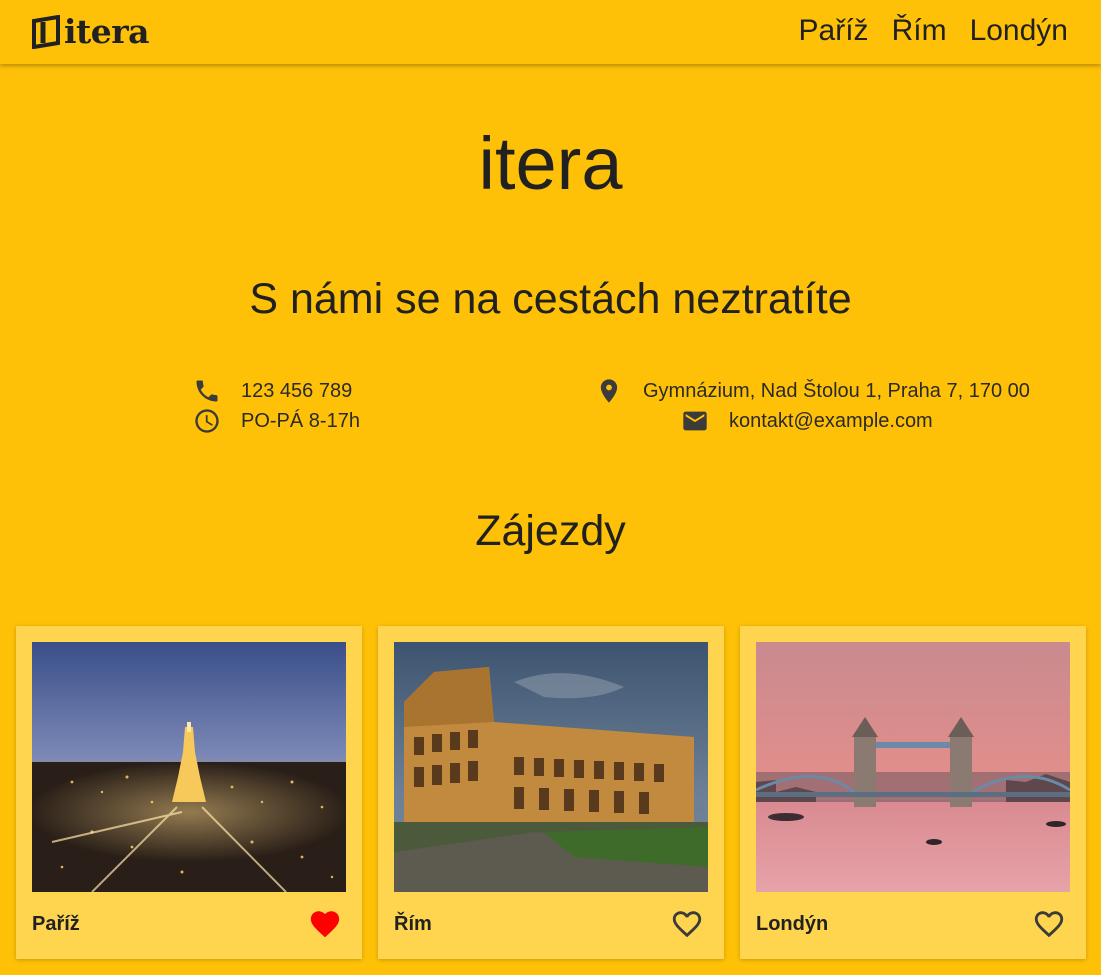 The height and width of the screenshot is (975, 1101). I want to click on contact-phone: 123 456 789, so click(272, 391).